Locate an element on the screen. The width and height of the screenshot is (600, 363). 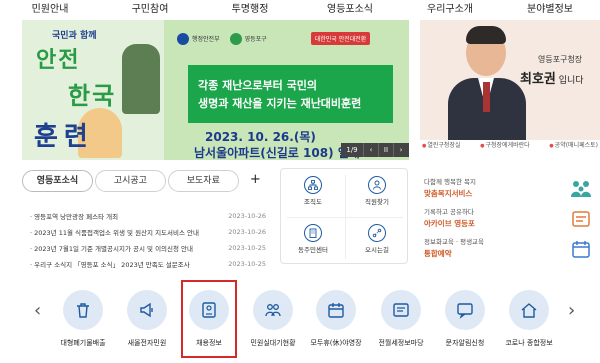
carousel-label: 문자알림신청 is located at coordinates (465, 343).